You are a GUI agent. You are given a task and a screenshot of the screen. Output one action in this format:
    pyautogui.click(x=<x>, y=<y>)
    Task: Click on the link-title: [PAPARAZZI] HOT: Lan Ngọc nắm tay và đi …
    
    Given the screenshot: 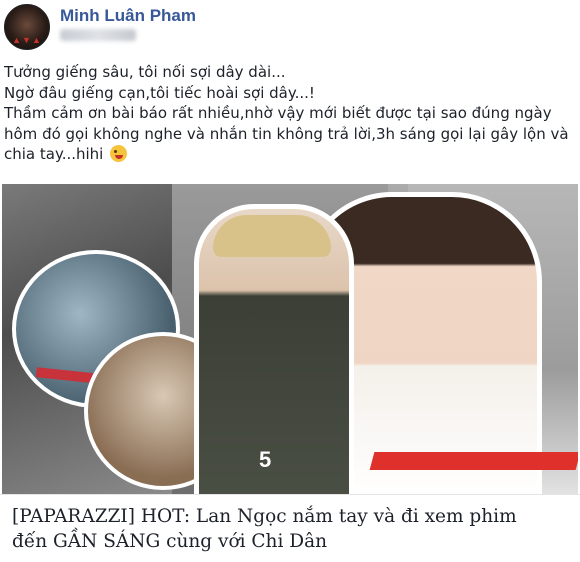 What is the action you would take?
    pyautogui.click(x=290, y=529)
    